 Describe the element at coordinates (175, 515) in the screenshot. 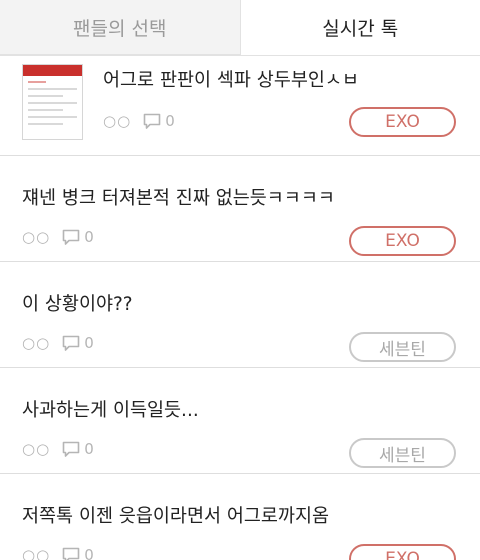

I see `post-title: 저쪽톡 이젠 읏읍이라면서 어그로까지옴` at that location.